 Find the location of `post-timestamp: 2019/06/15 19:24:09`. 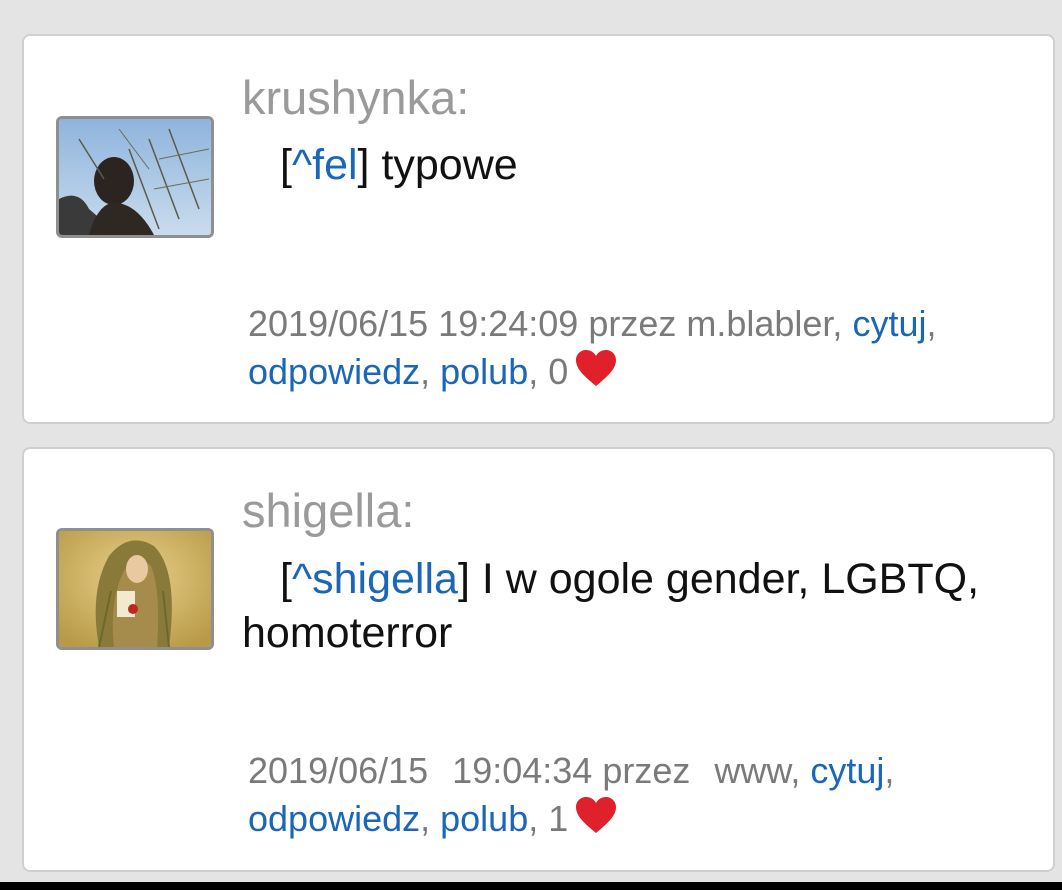

post-timestamp: 2019/06/15 19:24:09 is located at coordinates (413, 323).